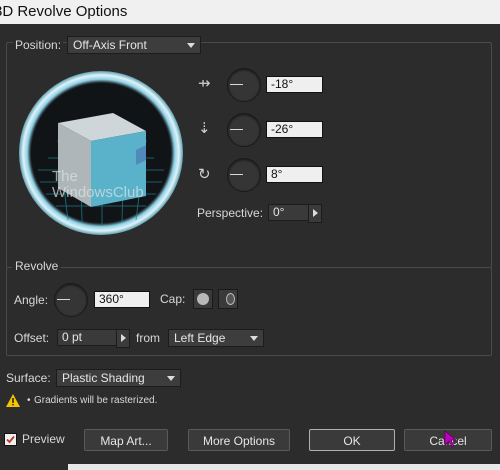 The image size is (500, 470). Describe the element at coordinates (294, 129) in the screenshot. I see `y-rotation-input: -26°` at that location.